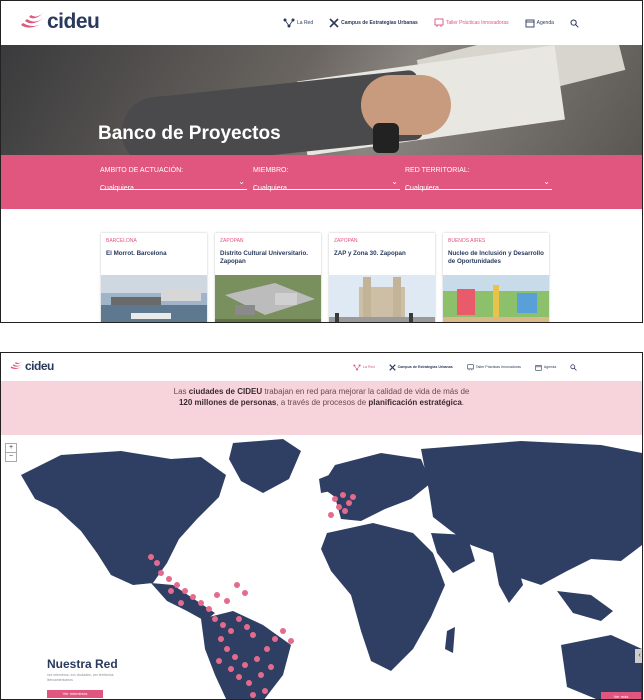 This screenshot has height=700, width=644. What do you see at coordinates (386, 138) in the screenshot?
I see `hero-photo-watch` at bounding box center [386, 138].